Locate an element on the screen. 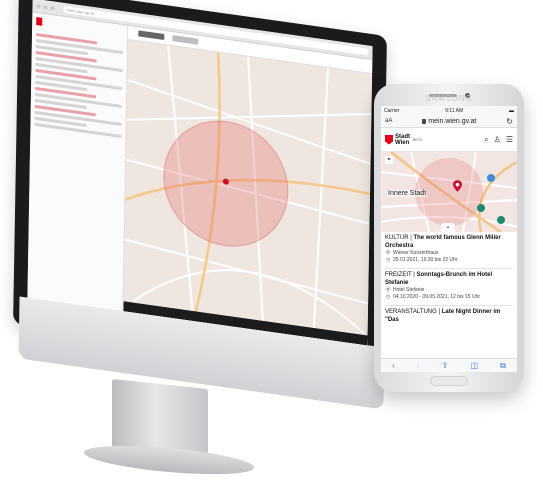 The width and height of the screenshot is (543, 485). vienna-shield-icon is located at coordinates (389, 139).